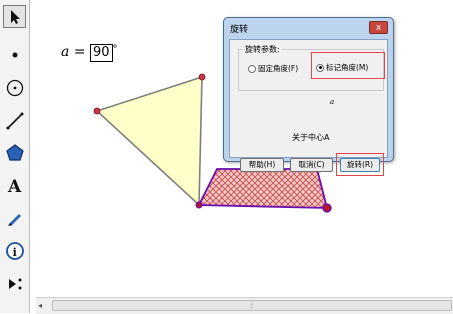 The width and height of the screenshot is (453, 314). What do you see at coordinates (14, 283) in the screenshot?
I see `custom-tool-icon` at bounding box center [14, 283].